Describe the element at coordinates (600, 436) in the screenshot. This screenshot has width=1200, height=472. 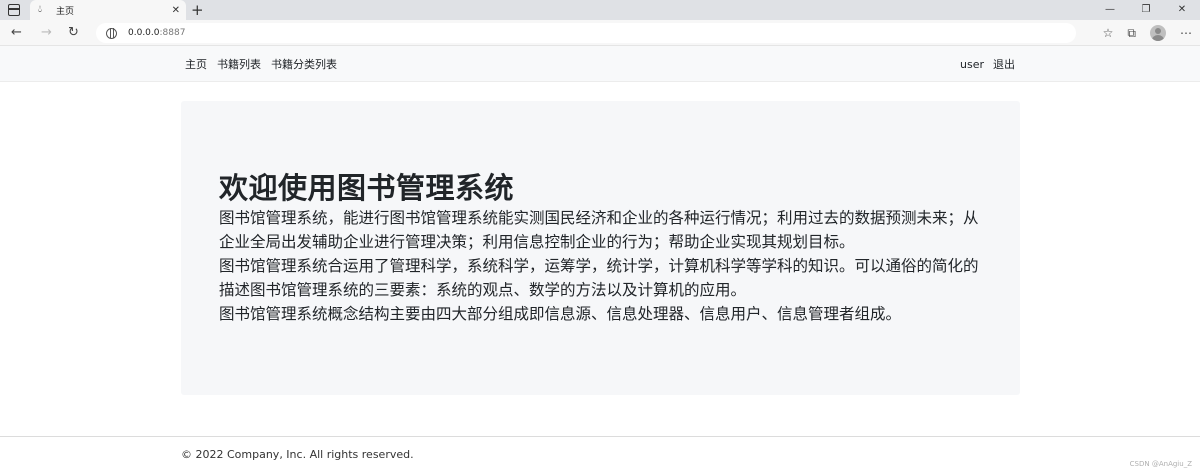
I see `footer-divider` at that location.